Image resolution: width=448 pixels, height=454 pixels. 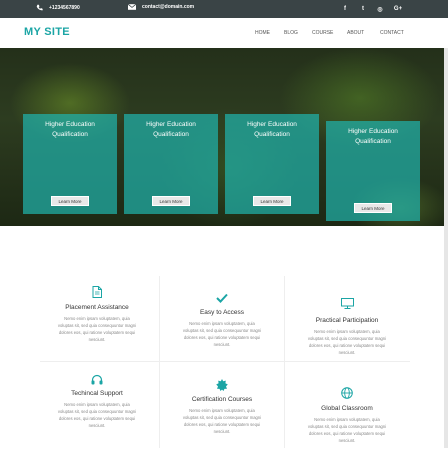 I want to click on document-icon, so click(x=97, y=292).